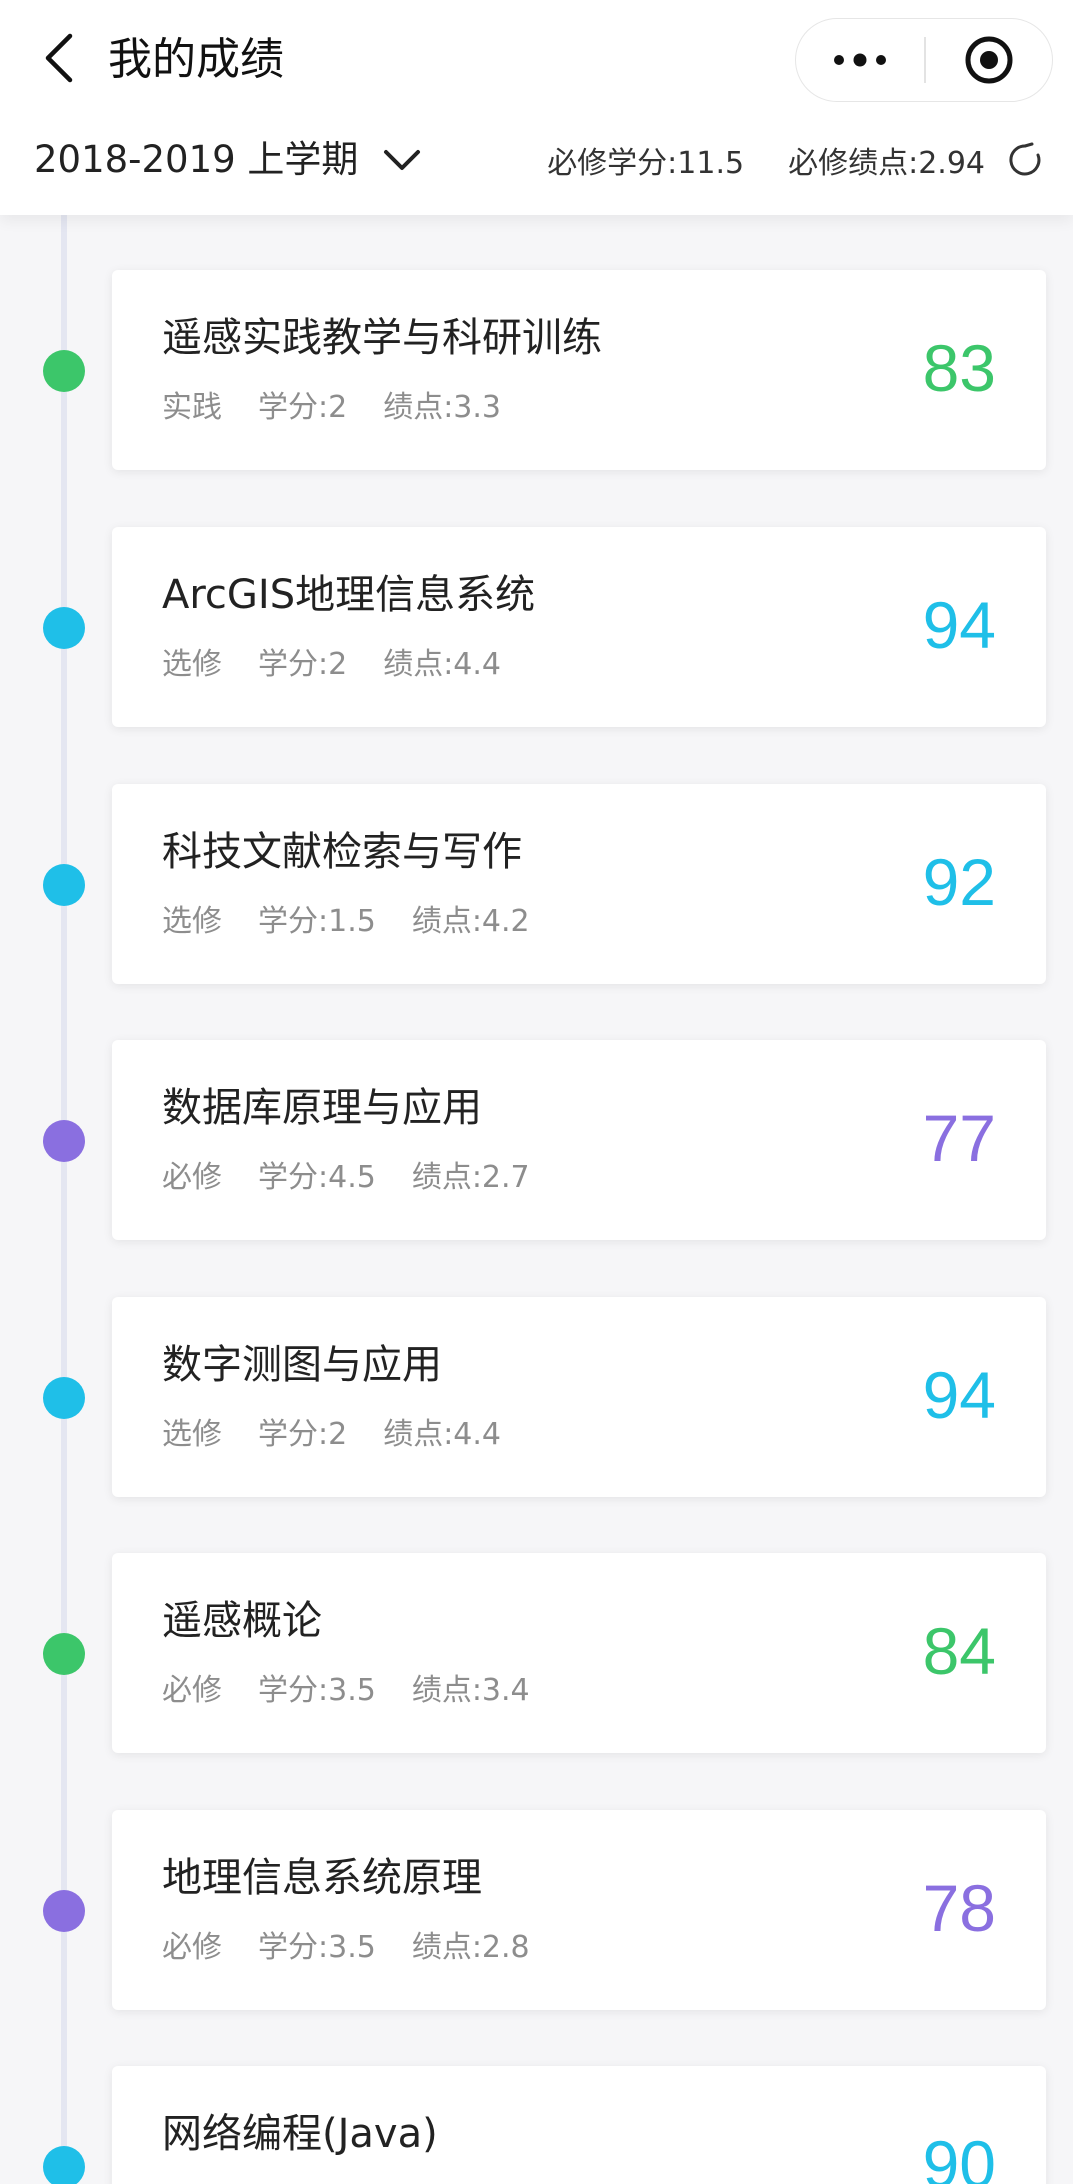 This screenshot has width=1073, height=2184. I want to click on target-close-icon, so click(989, 60).